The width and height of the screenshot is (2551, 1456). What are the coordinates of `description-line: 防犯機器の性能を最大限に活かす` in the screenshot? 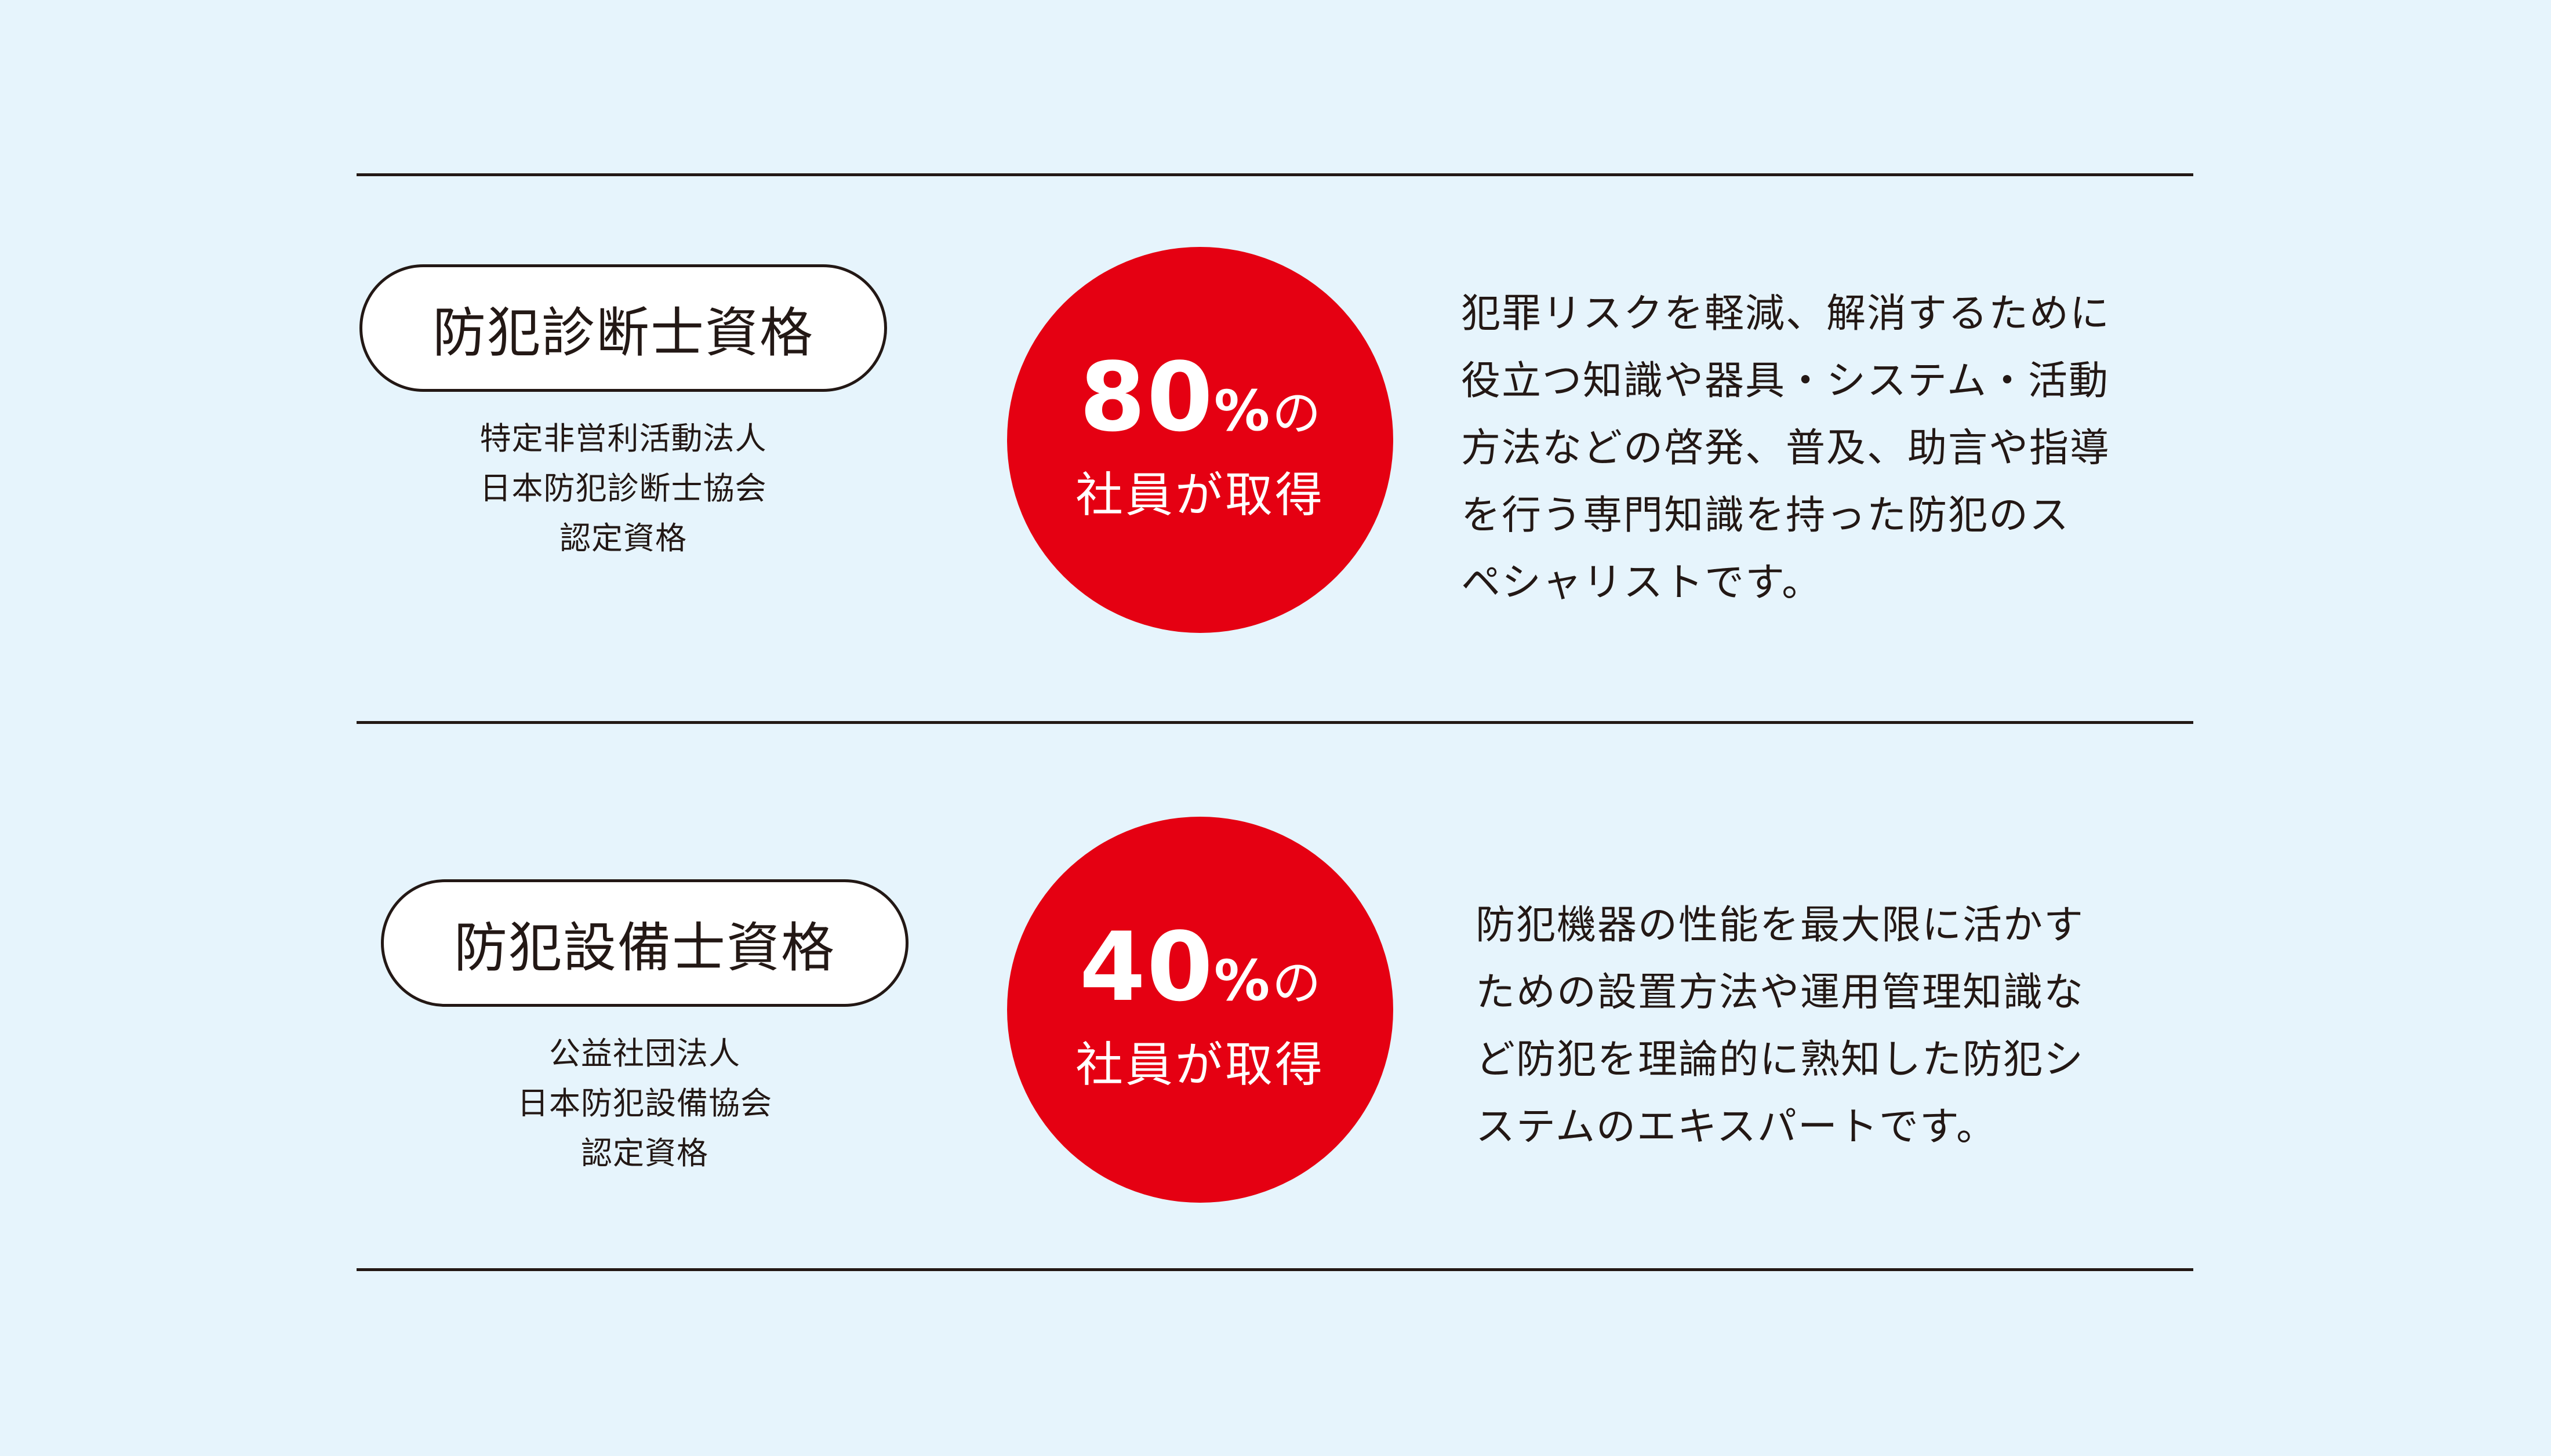 It's located at (1780, 925).